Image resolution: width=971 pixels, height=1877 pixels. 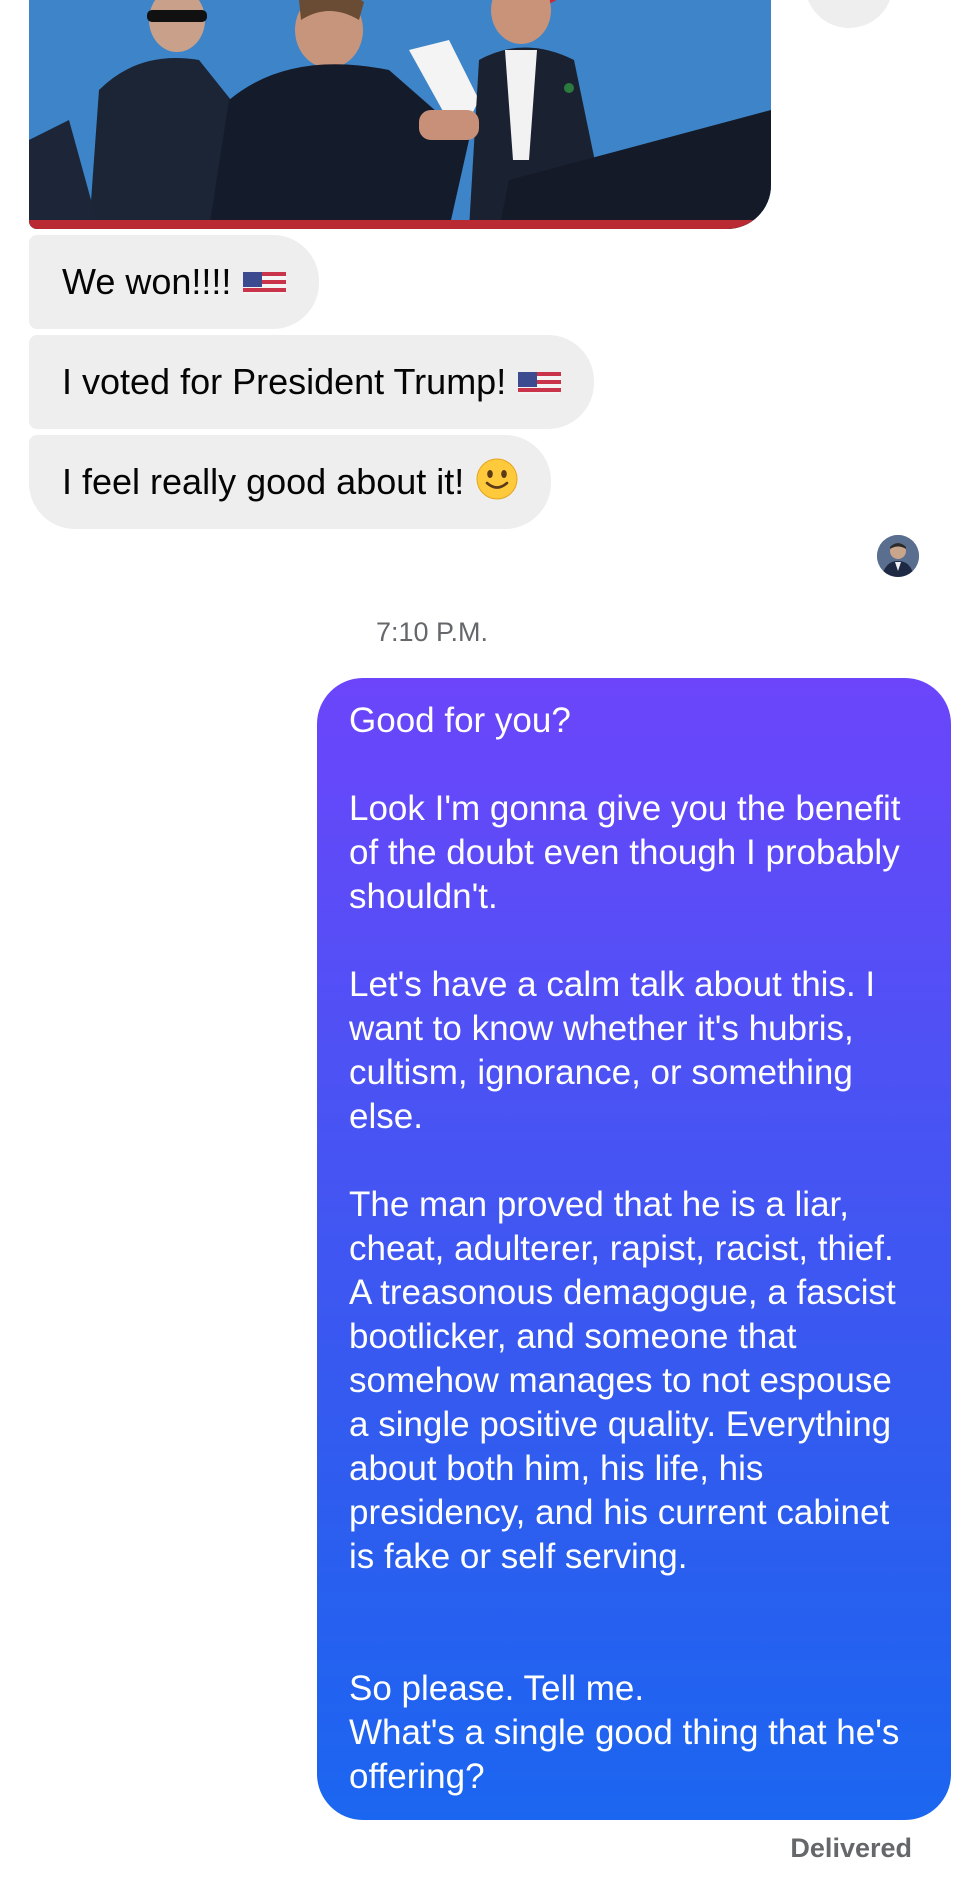 I want to click on incoming-message: I voted for President Trump!, so click(x=312, y=382).